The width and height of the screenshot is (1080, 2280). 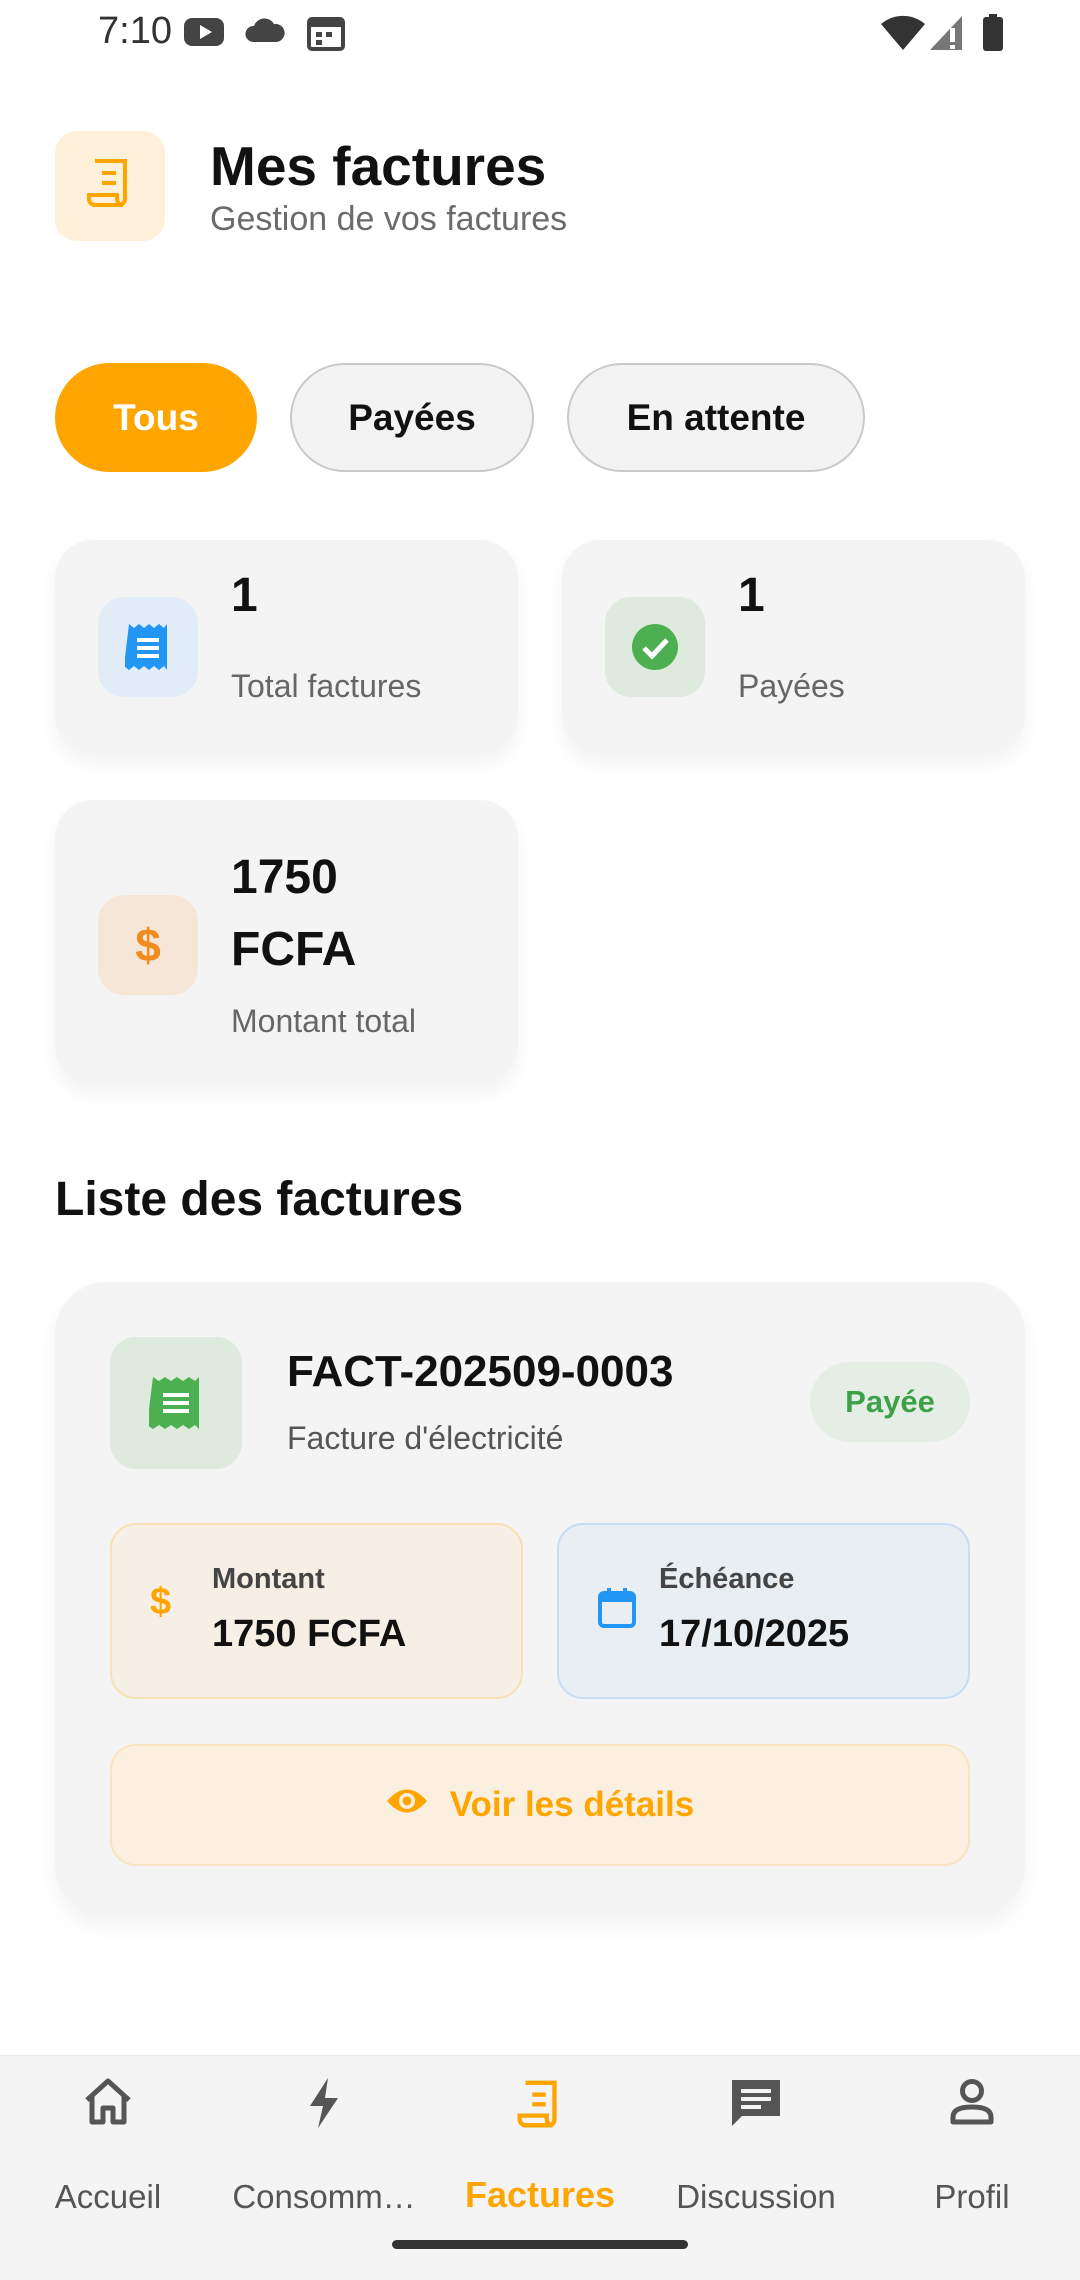 I want to click on stat-amount-currency: FCFA, so click(x=294, y=949).